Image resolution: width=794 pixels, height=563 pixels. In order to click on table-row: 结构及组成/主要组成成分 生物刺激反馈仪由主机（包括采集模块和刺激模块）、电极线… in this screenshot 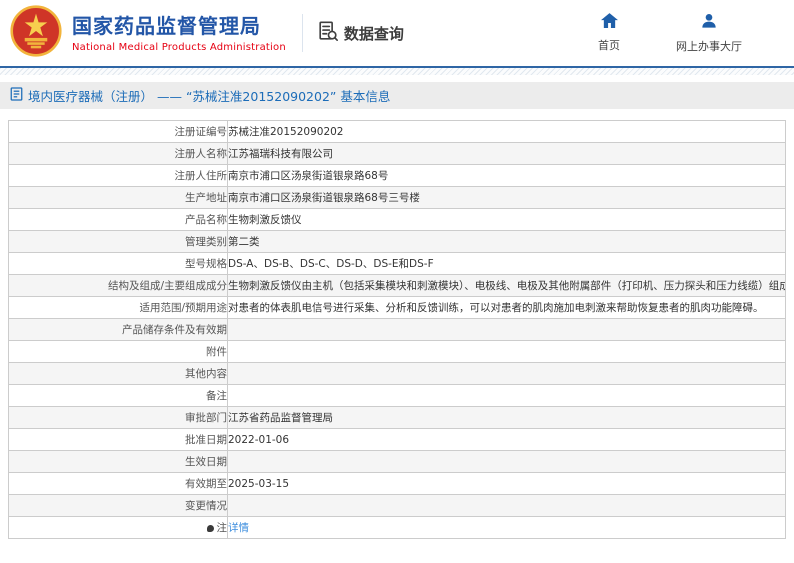, I will do `click(397, 285)`.